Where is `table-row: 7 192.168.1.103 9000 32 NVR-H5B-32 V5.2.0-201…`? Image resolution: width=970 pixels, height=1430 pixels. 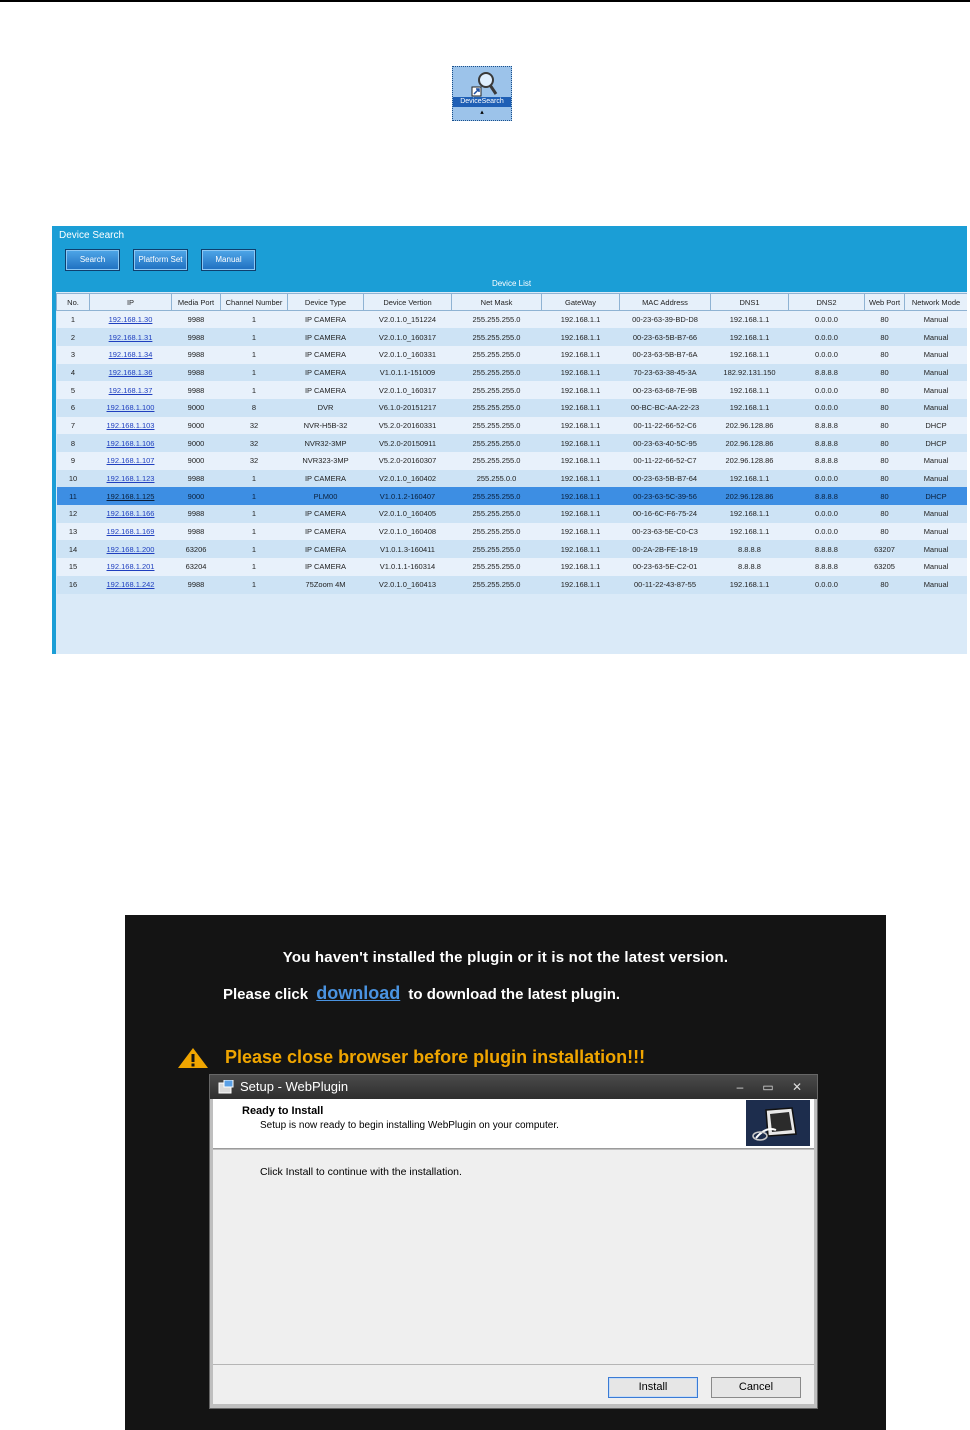
table-row: 7 192.168.1.103 9000 32 NVR-H5B-32 V5.2.0-201… is located at coordinates (511, 425).